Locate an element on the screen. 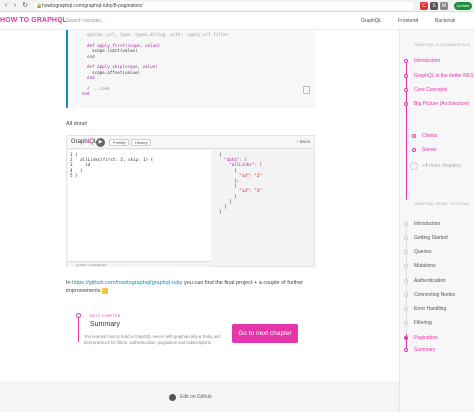 Image resolution: width=474 pixels, height=412 pixels. sidebar-item-label: Filtering is located at coordinates (423, 323).